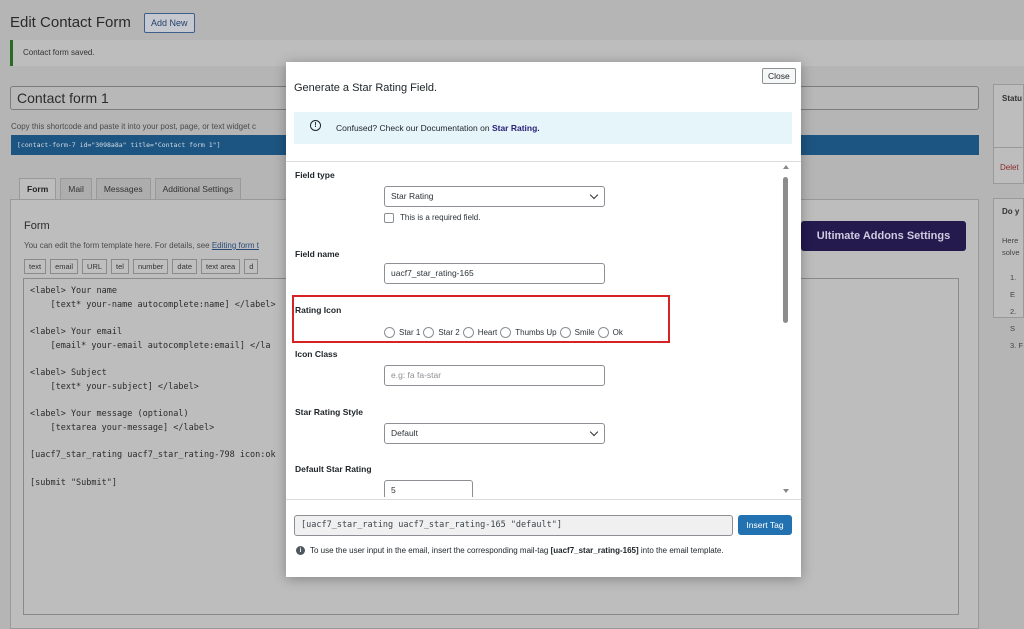 This screenshot has height=629, width=1024. What do you see at coordinates (617, 332) in the screenshot?
I see `radio-label: Ok` at bounding box center [617, 332].